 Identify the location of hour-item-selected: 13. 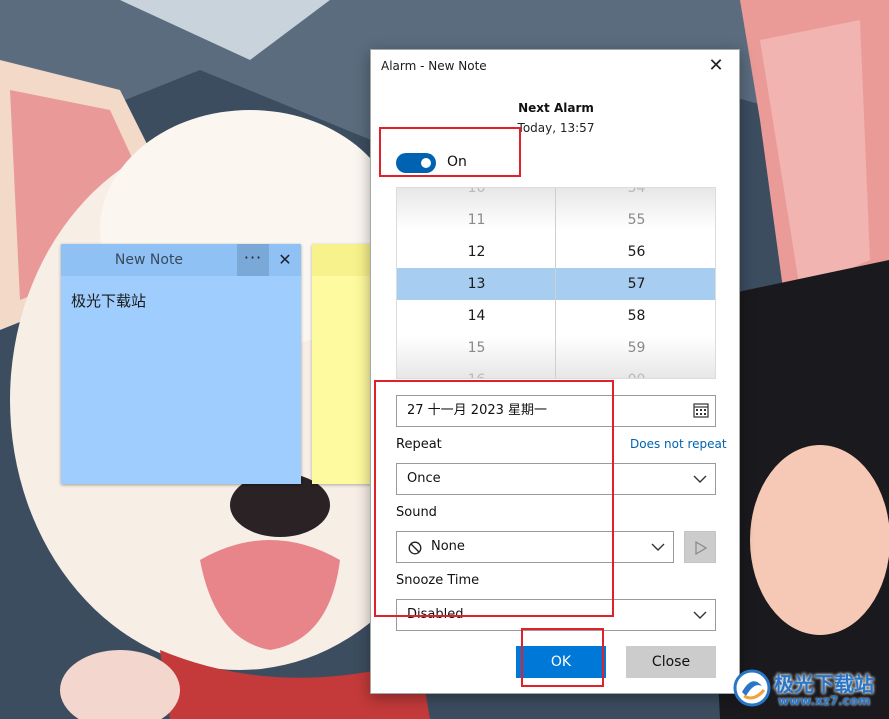
(476, 284).